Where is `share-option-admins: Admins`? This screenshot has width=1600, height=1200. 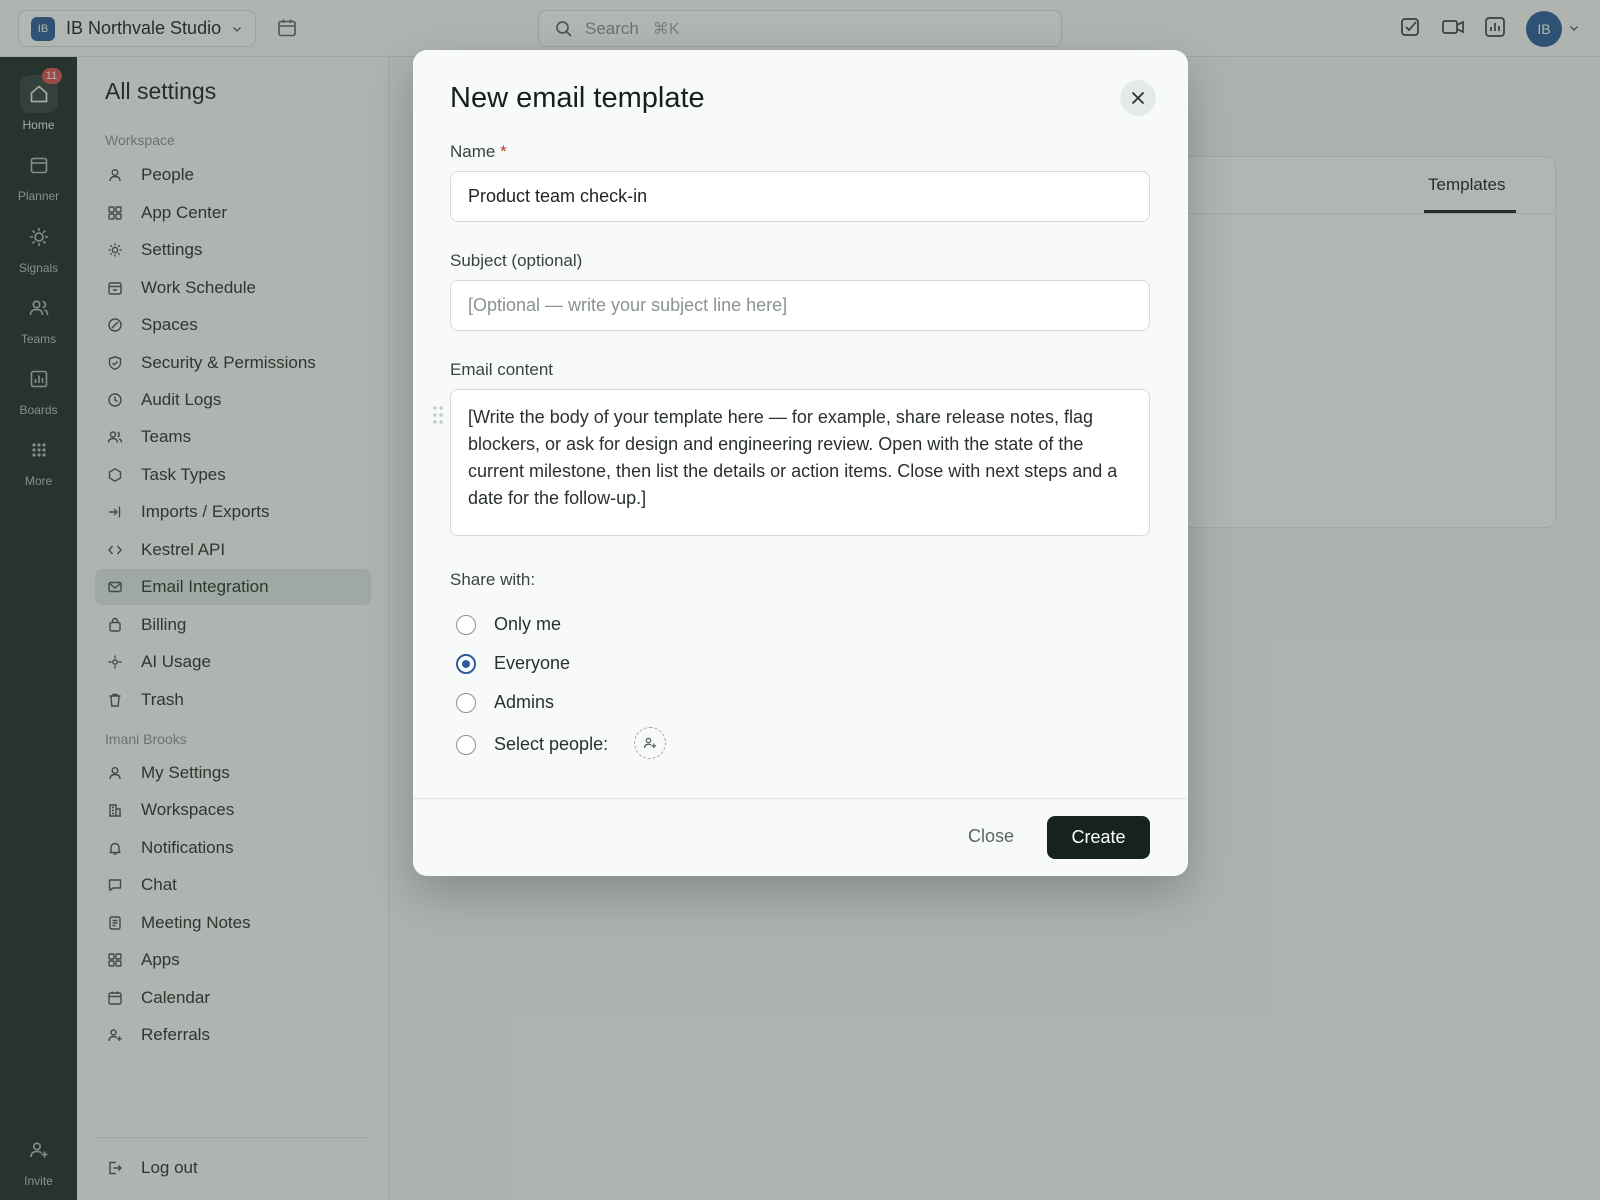 share-option-admins: Admins is located at coordinates (505, 702).